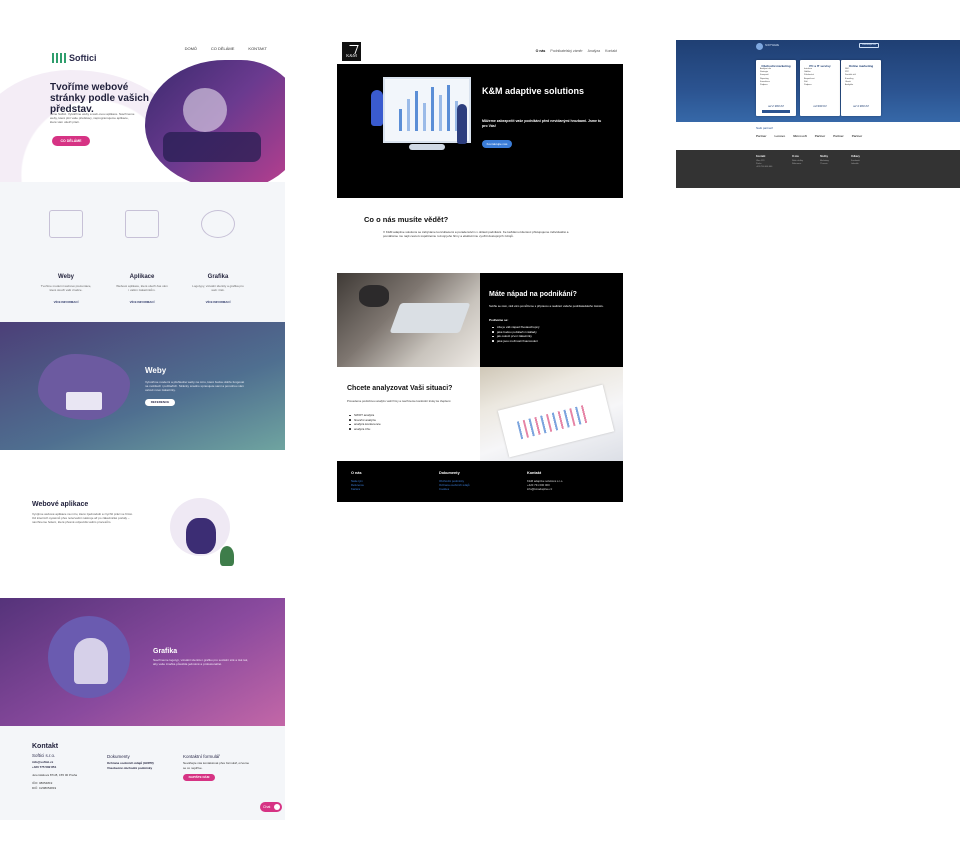 The width and height of the screenshot is (960, 860). Describe the element at coordinates (391, 489) in the screenshot. I see `footer-link: Kariéra` at that location.